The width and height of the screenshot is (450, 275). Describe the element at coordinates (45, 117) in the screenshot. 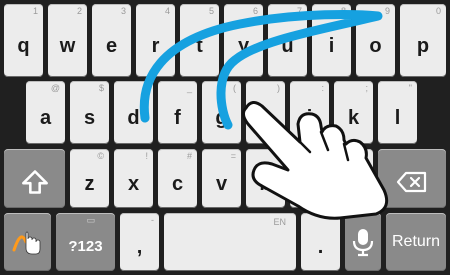

I see `key-a-label: a` at that location.